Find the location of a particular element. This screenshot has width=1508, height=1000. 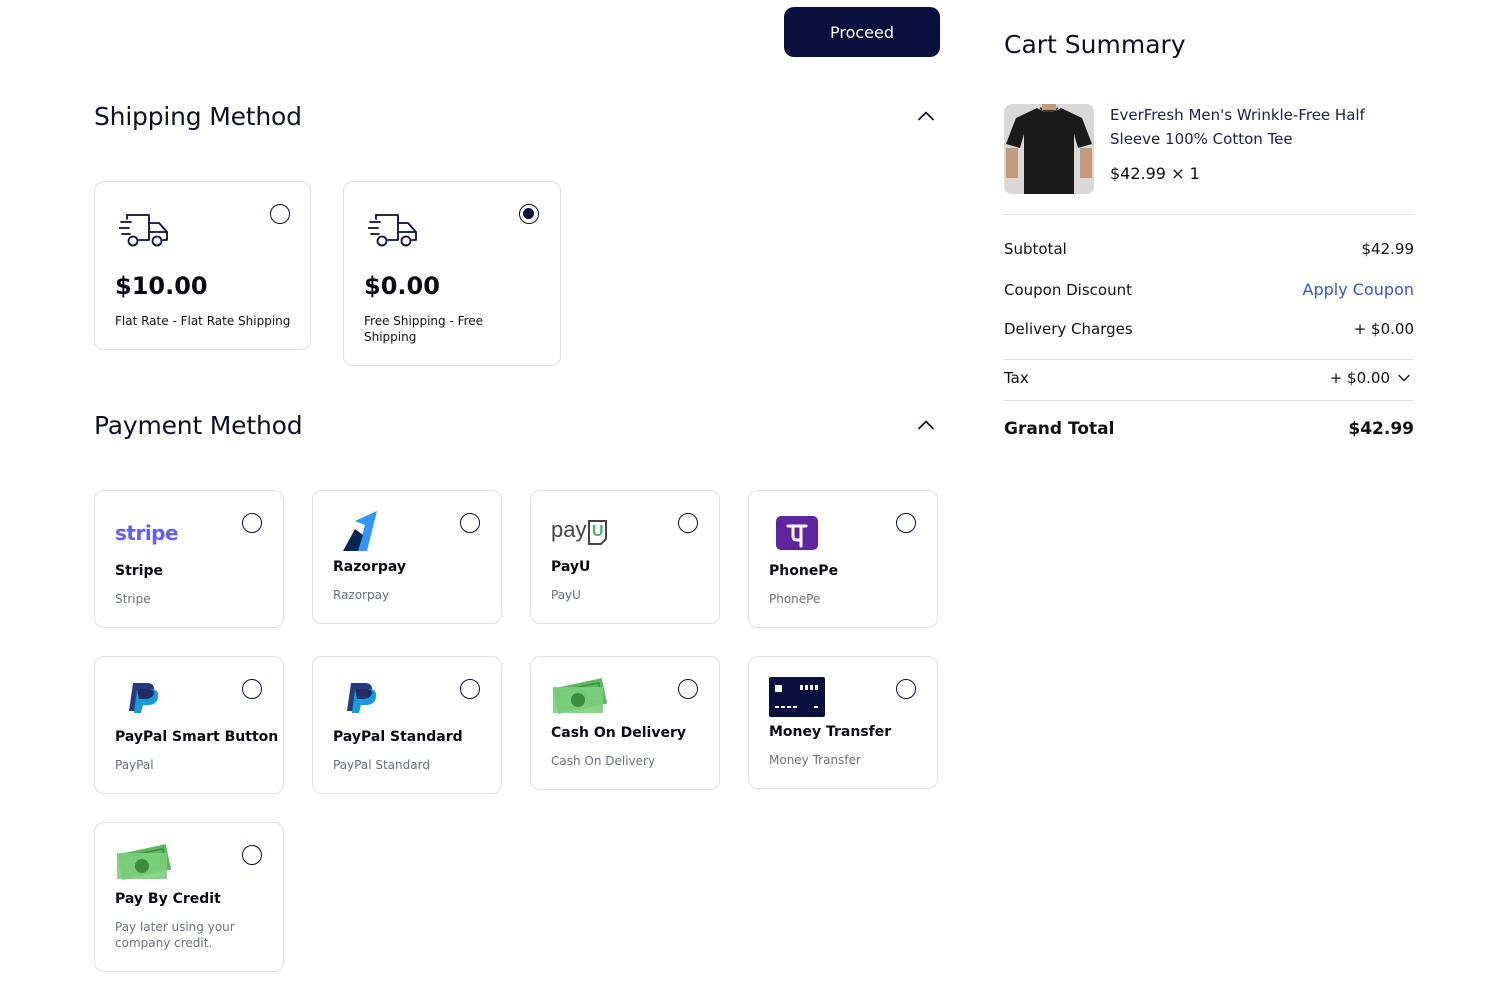

cash-icon: $ is located at coordinates (580, 698).